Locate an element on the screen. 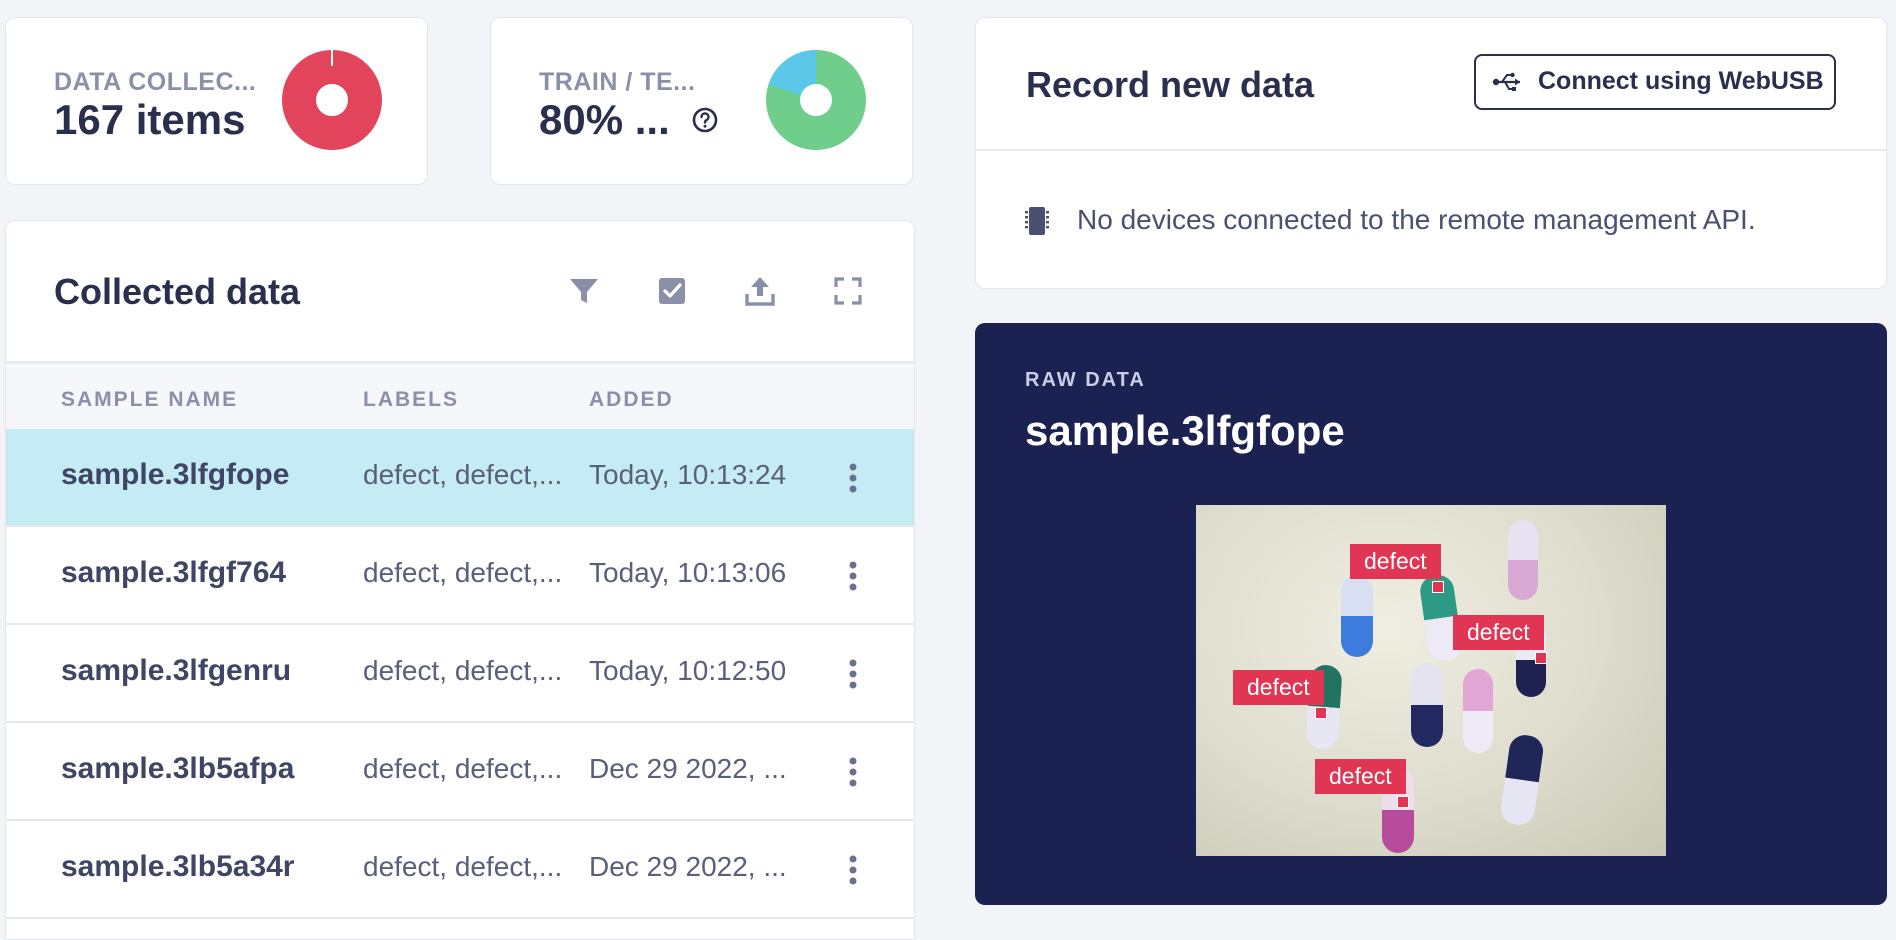 The width and height of the screenshot is (1896, 940). sample-name-cell: sample.3lfgfope is located at coordinates (175, 474).